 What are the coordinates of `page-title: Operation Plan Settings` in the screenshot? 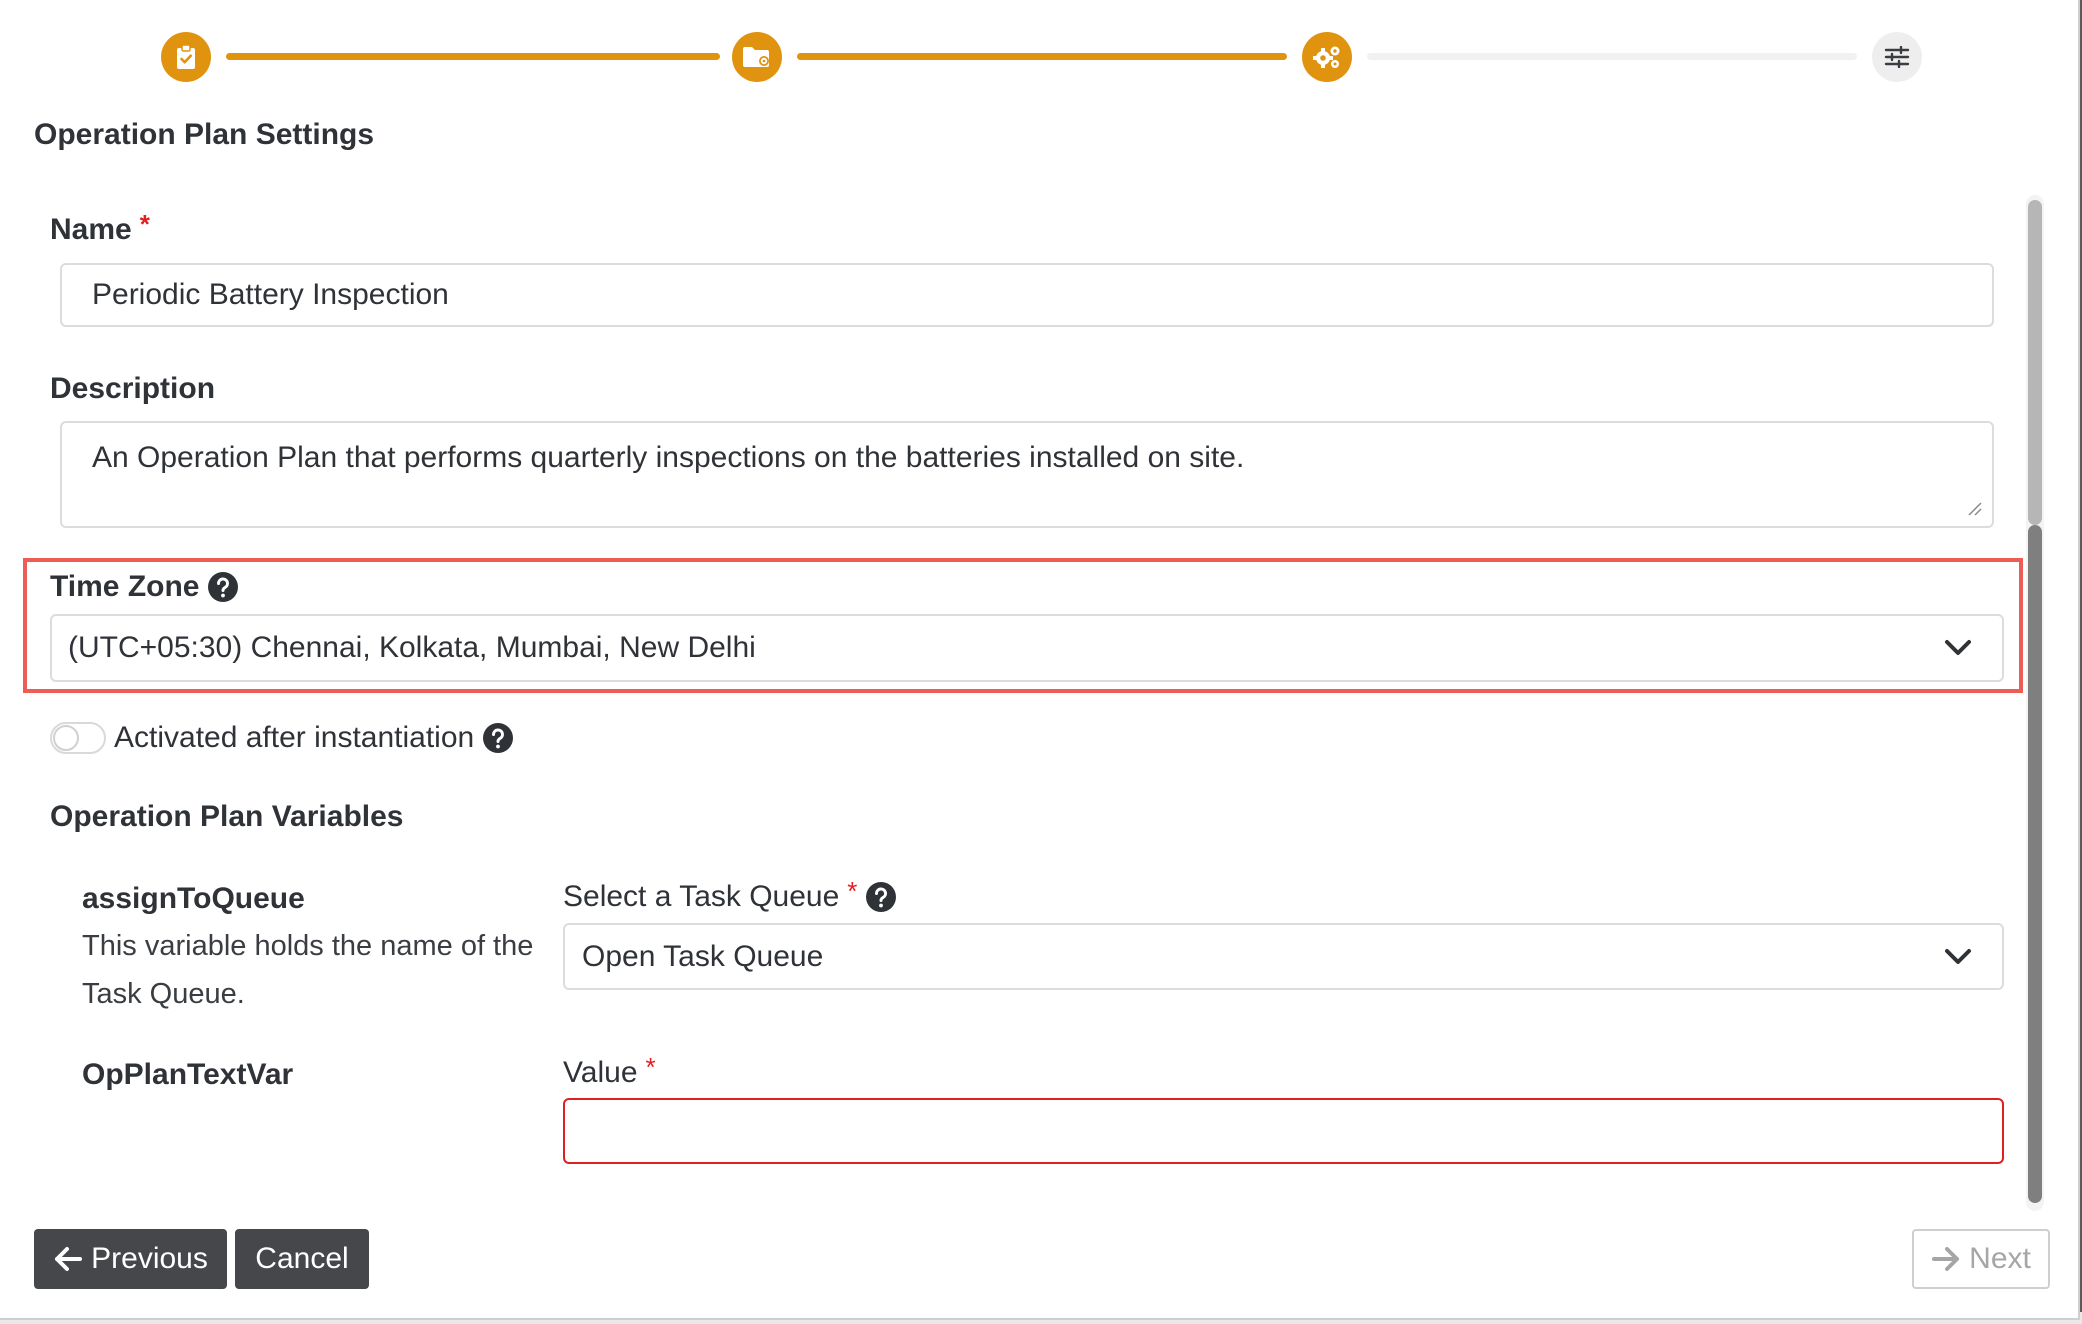 It's located at (204, 134).